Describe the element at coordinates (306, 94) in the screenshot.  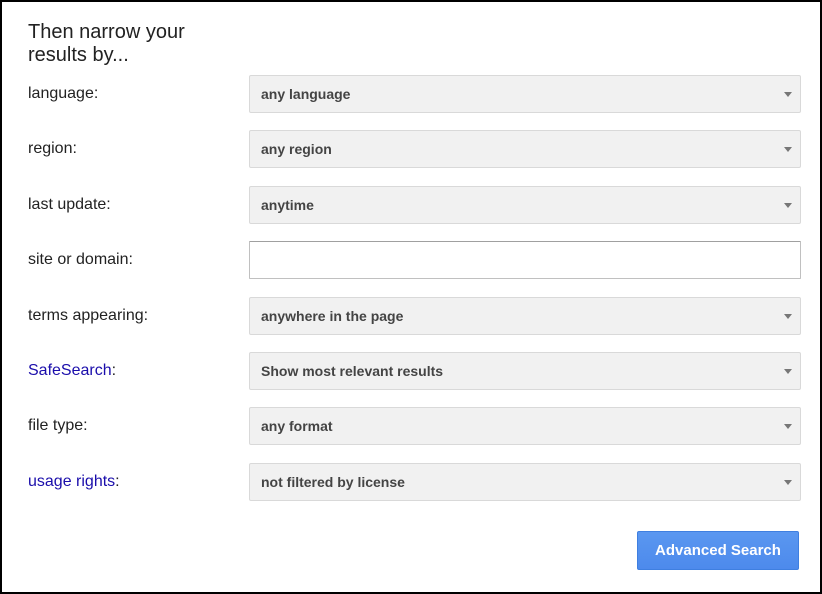
I see `language-select-value: any language` at that location.